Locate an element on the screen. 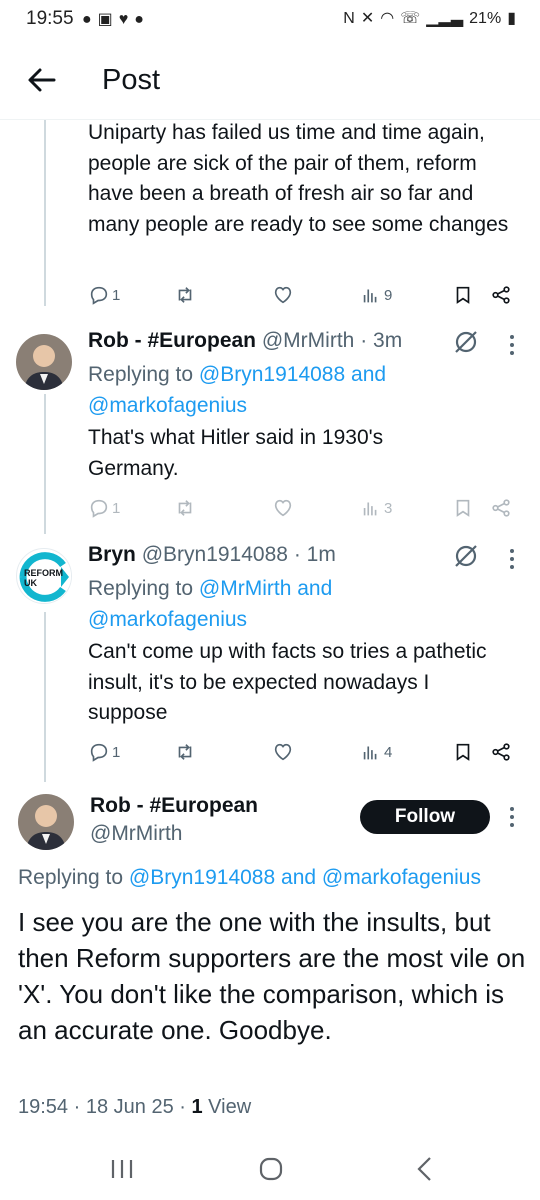 This screenshot has height=1200, width=540. page-title: Post is located at coordinates (131, 80).